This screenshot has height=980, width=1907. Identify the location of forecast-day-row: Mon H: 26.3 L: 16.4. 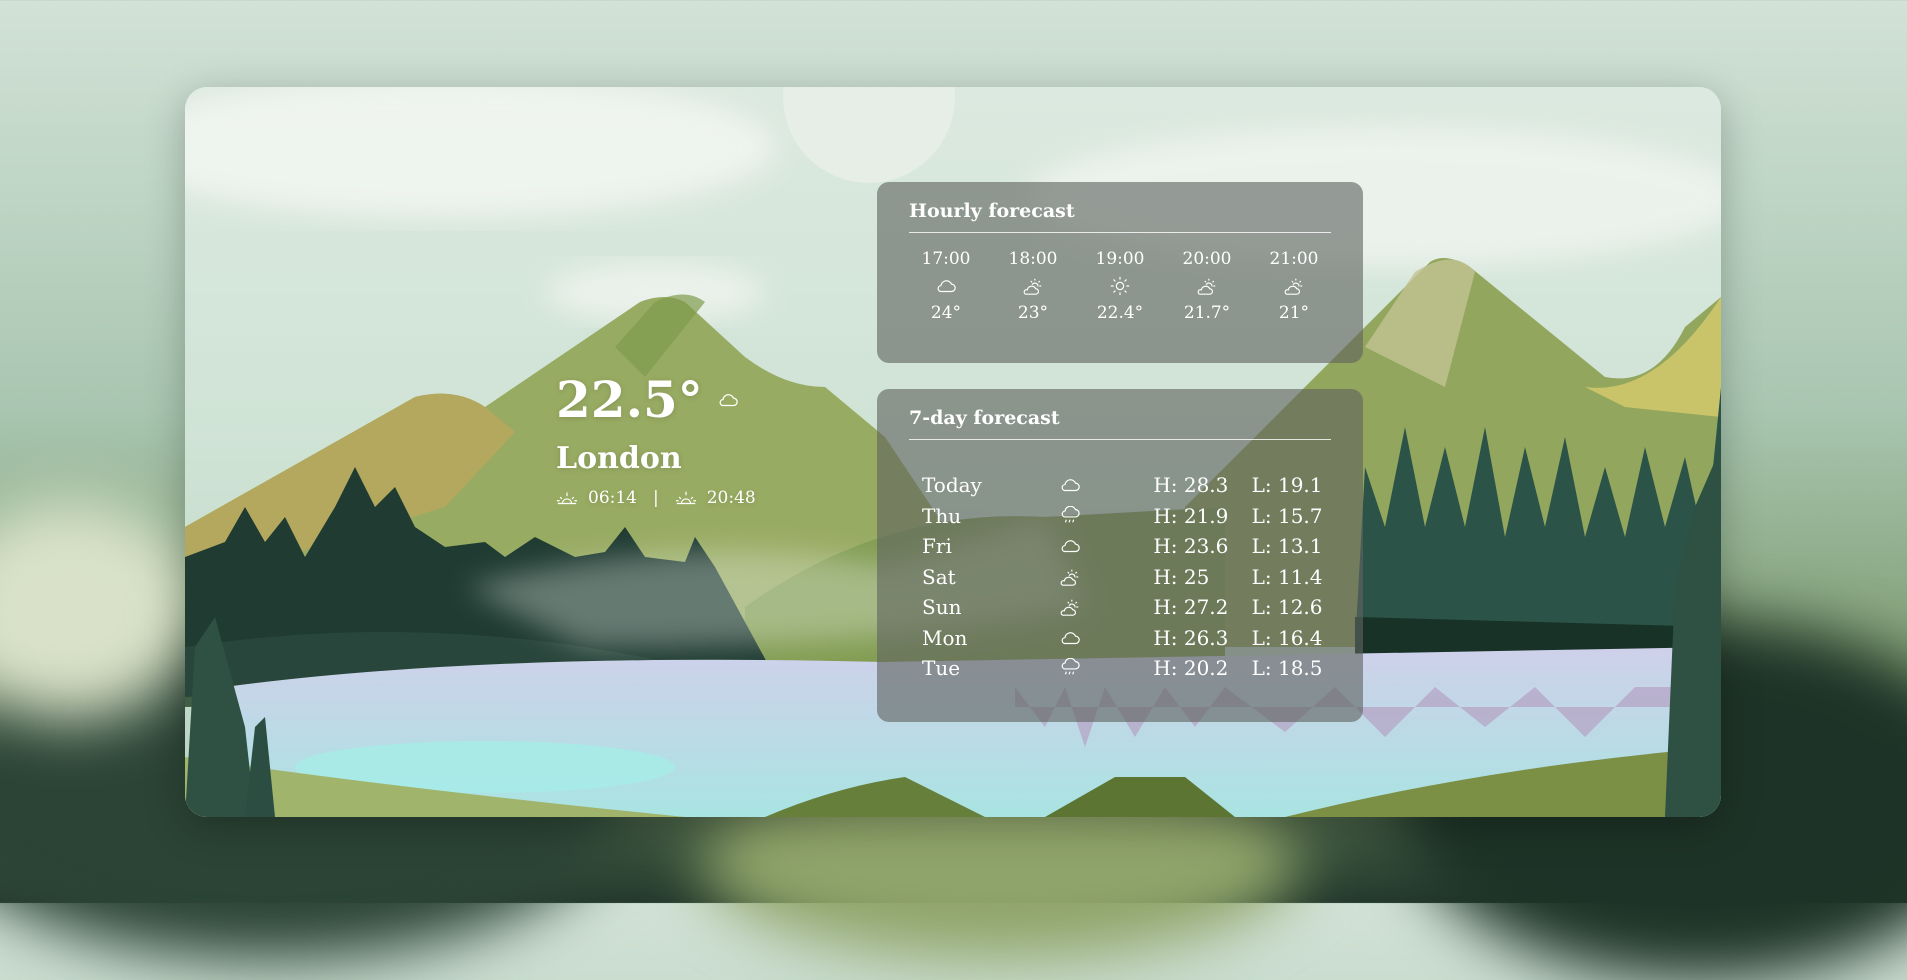
(1120, 638).